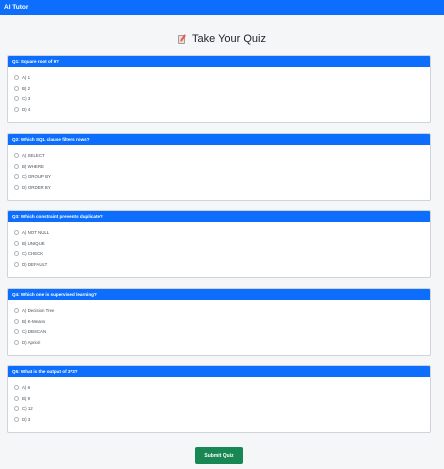 This screenshot has width=444, height=469. Describe the element at coordinates (222, 321) in the screenshot. I see `option-q4-b: B) K-Means` at that location.